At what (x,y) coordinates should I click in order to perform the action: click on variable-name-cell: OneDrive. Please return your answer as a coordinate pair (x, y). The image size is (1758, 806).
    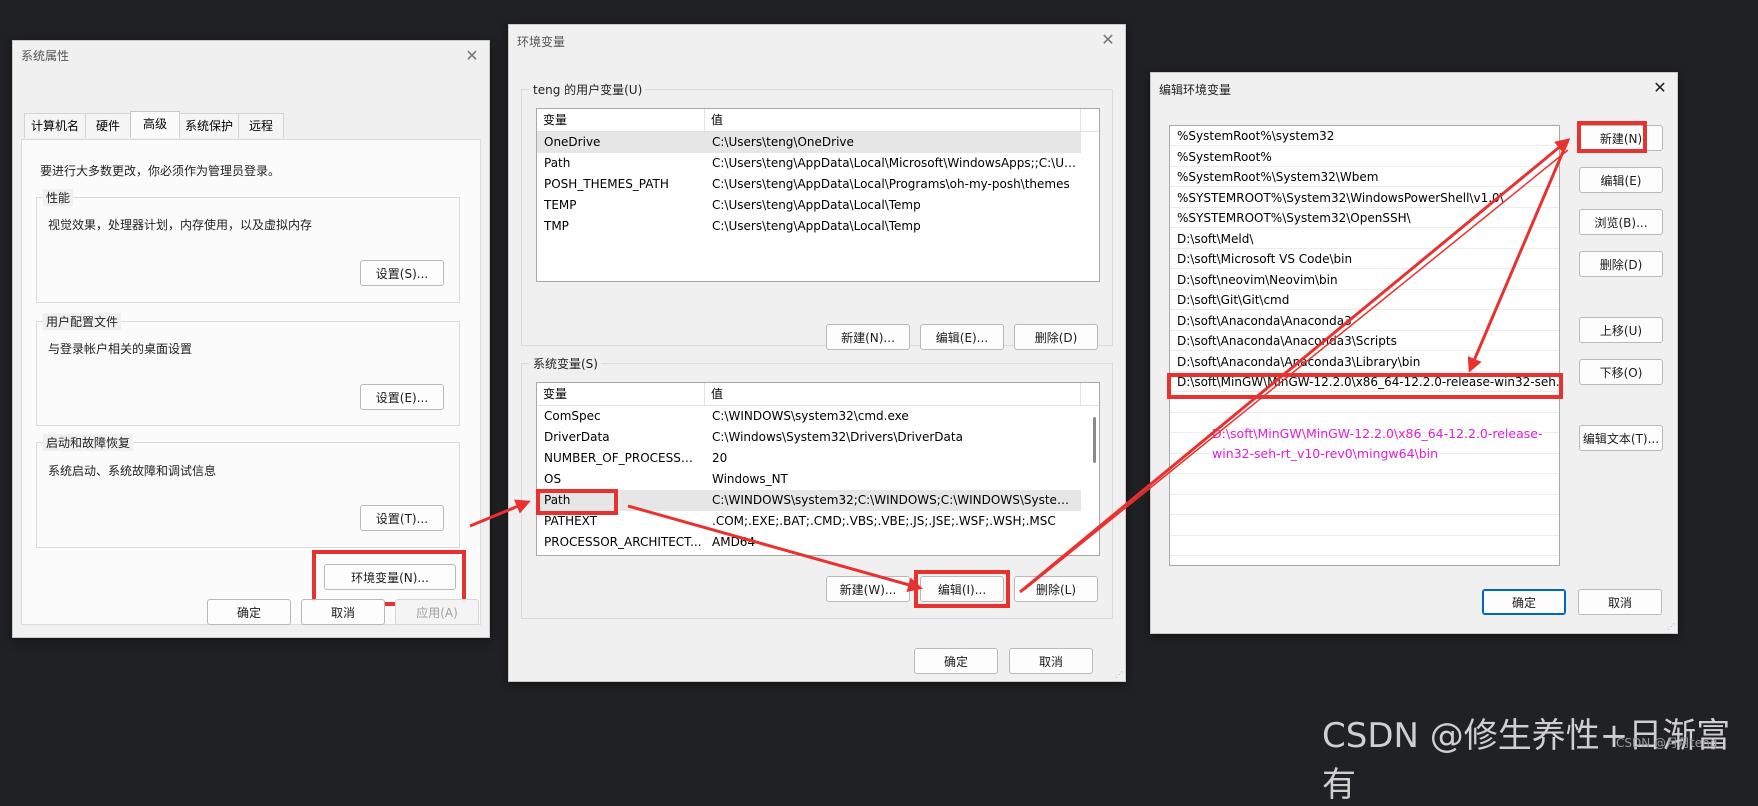
    Looking at the image, I should click on (572, 142).